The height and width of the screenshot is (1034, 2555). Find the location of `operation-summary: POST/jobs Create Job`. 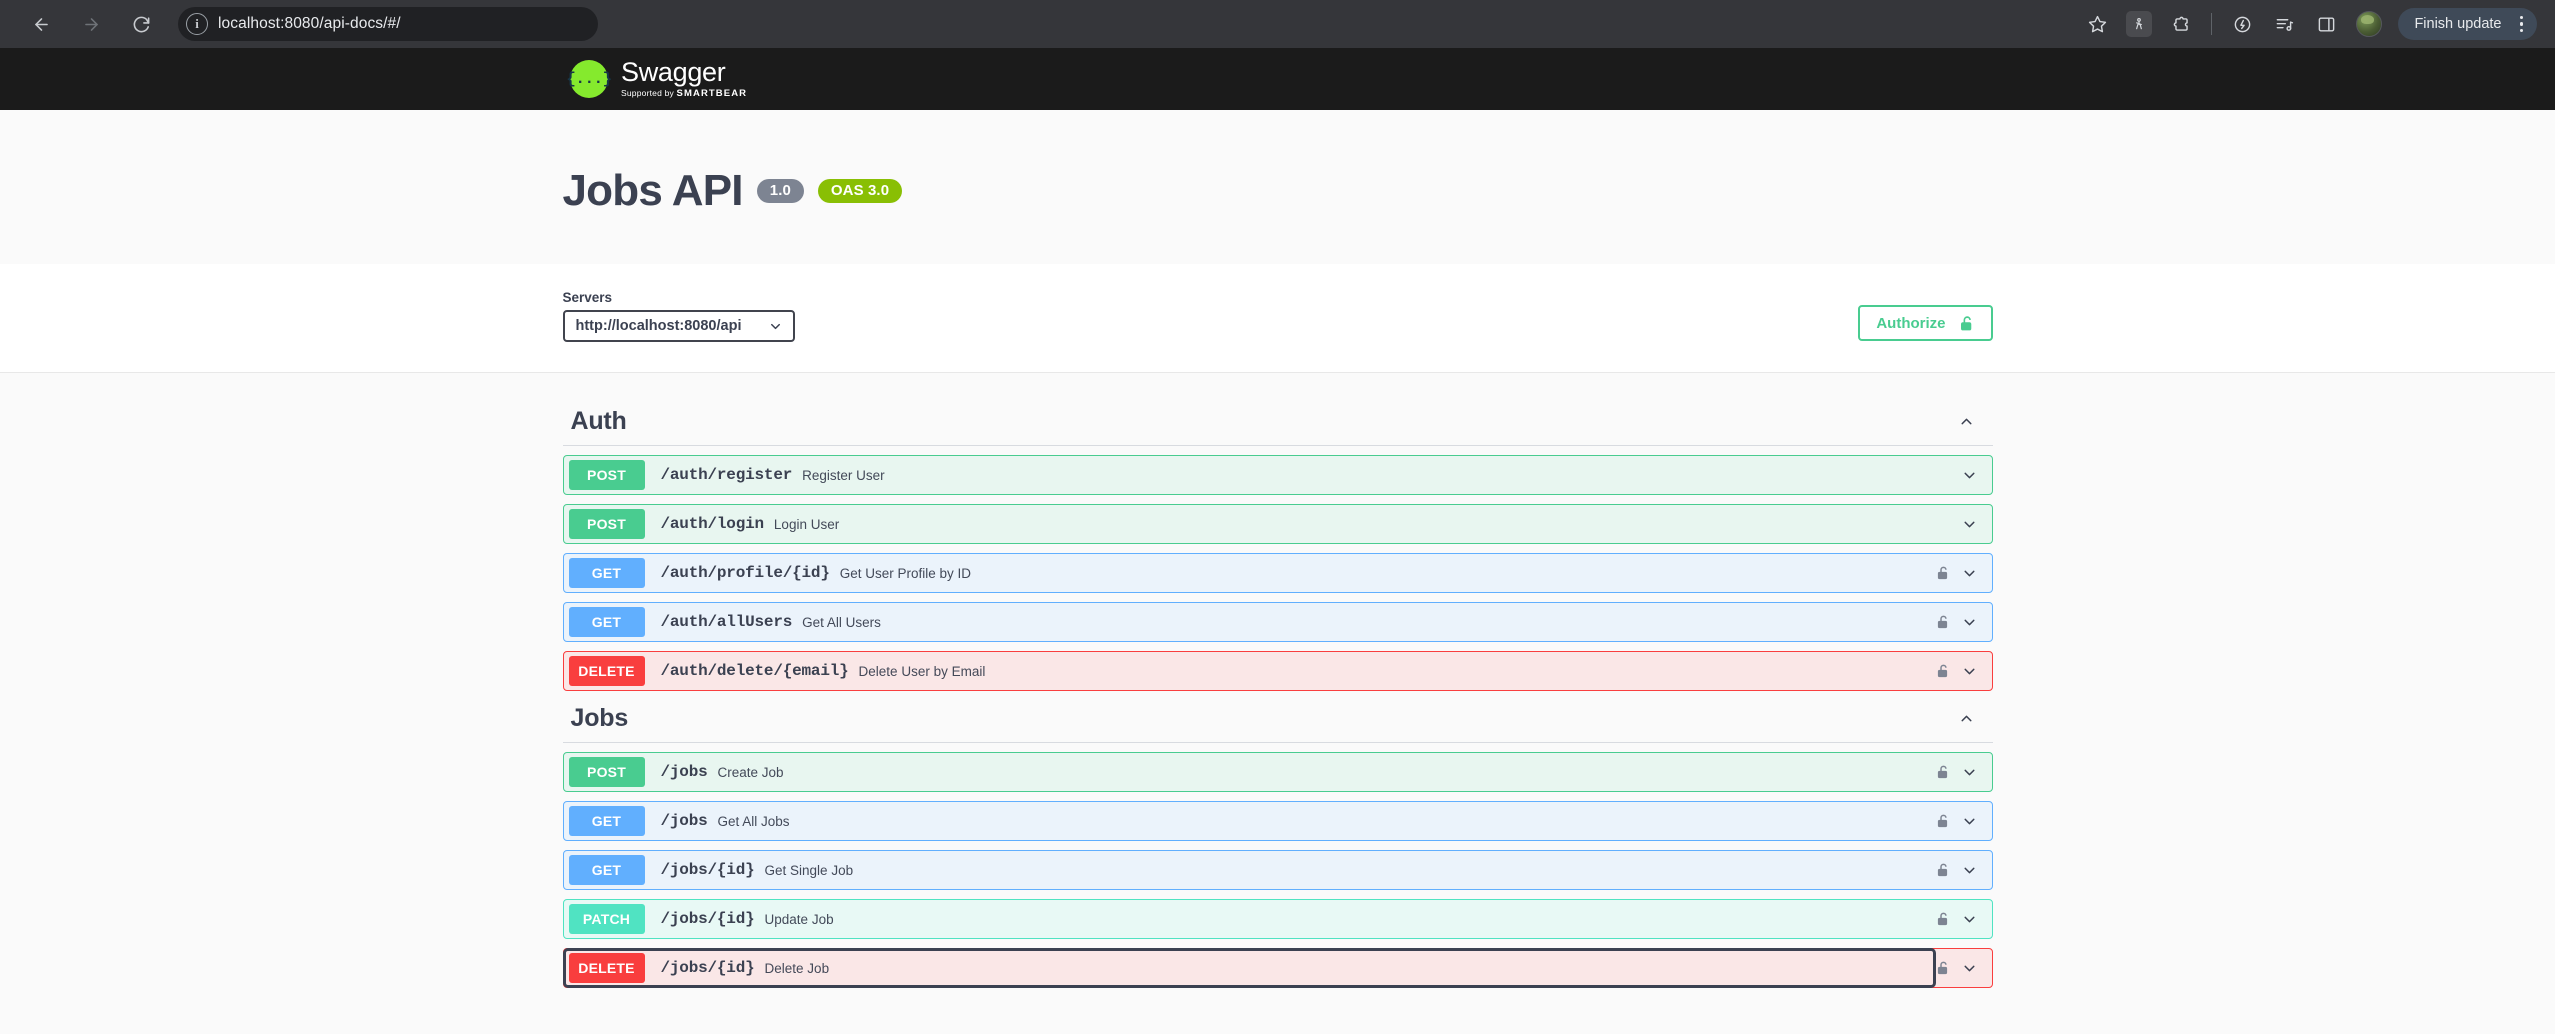

operation-summary: POST/jobs Create Job is located at coordinates (1249, 772).